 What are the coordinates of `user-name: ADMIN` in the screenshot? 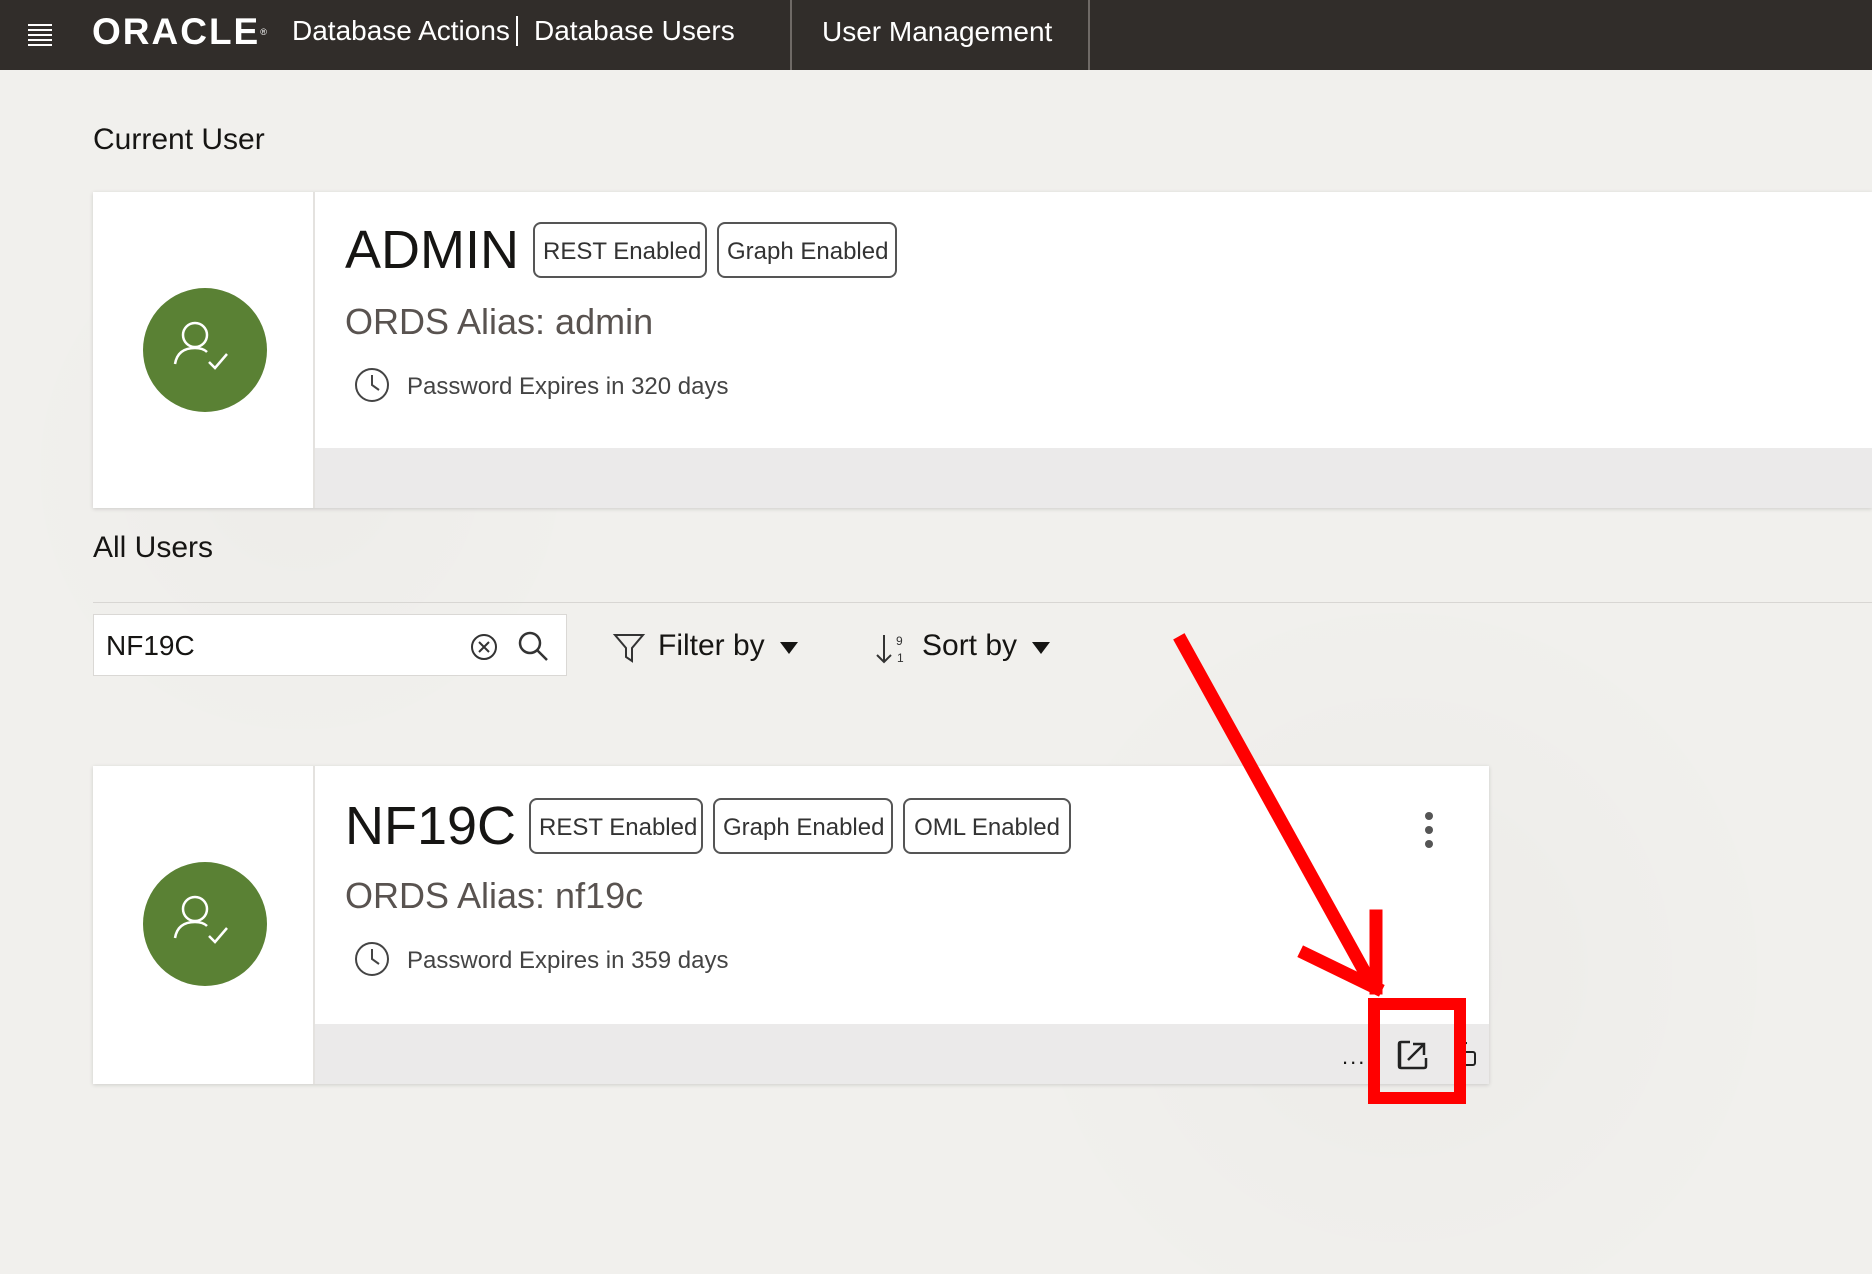 It's located at (432, 250).